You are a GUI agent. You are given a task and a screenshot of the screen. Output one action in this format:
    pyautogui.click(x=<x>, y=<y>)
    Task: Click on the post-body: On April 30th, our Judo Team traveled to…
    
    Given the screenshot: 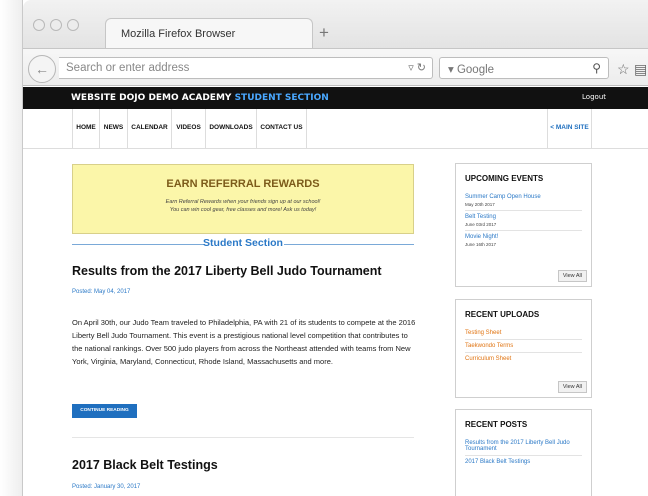 What is the action you would take?
    pyautogui.click(x=244, y=342)
    